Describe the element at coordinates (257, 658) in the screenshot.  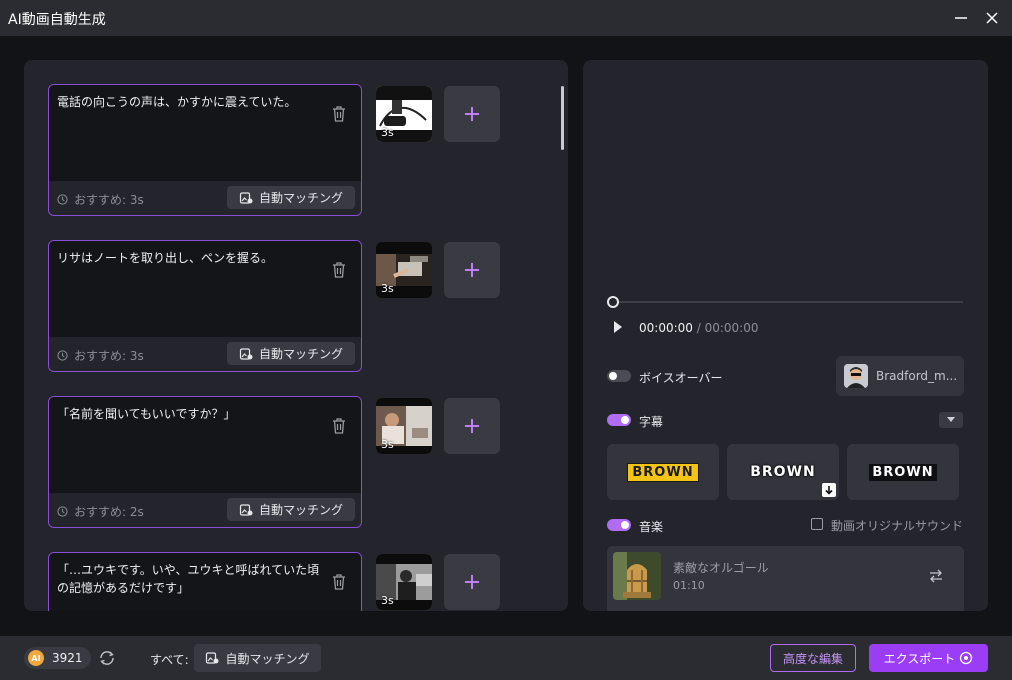
I see `auto-match-all-button: 自動マッチング` at that location.